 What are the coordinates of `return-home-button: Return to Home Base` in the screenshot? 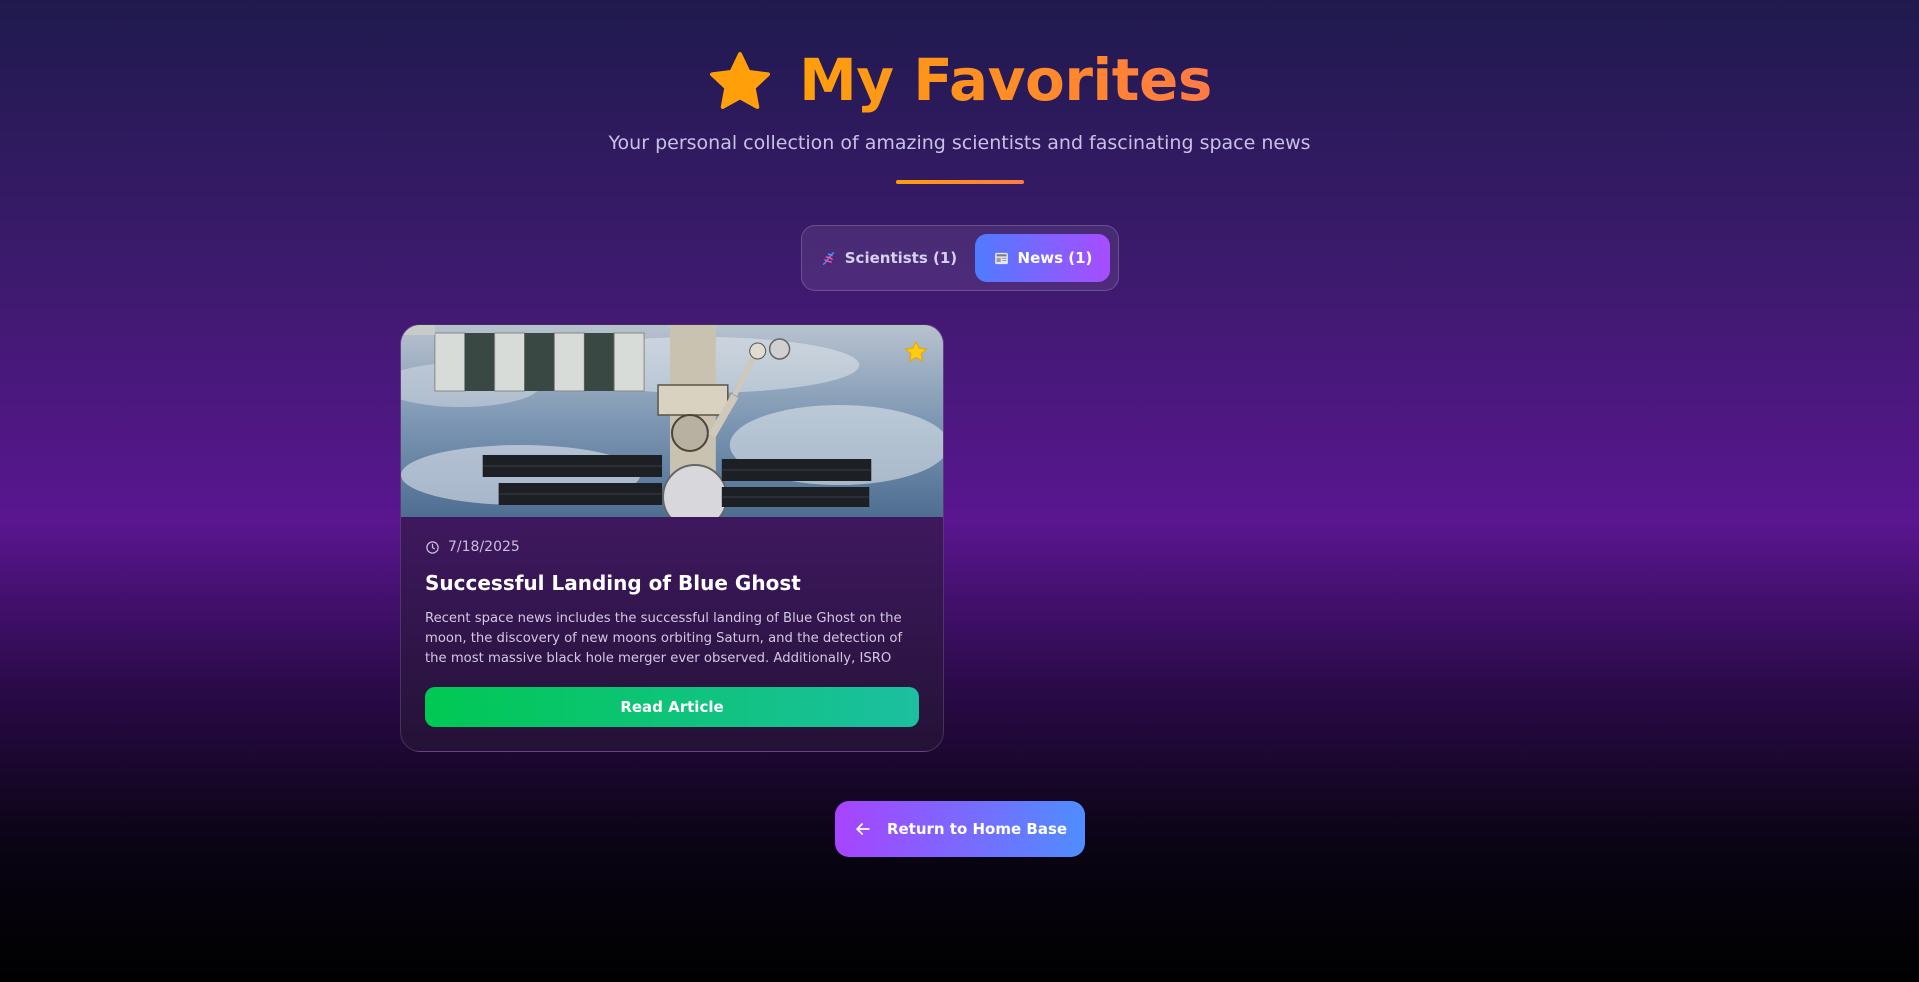 It's located at (960, 829).